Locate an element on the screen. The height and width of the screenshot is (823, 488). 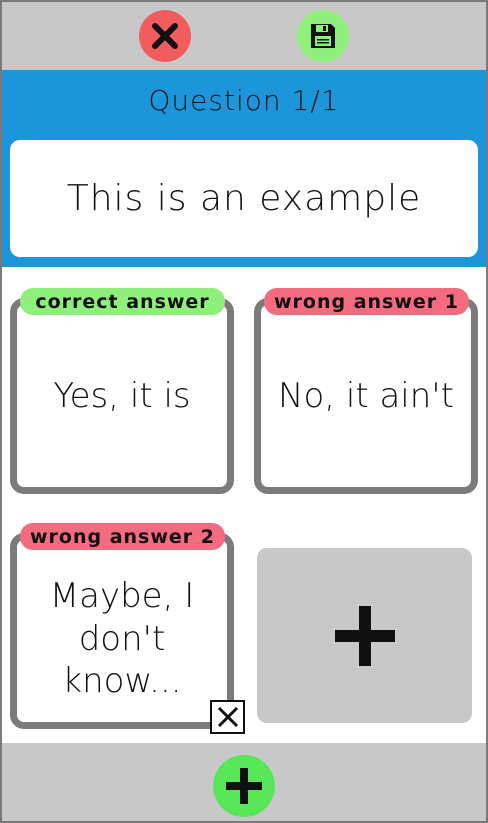
top-toolbar is located at coordinates (244, 35).